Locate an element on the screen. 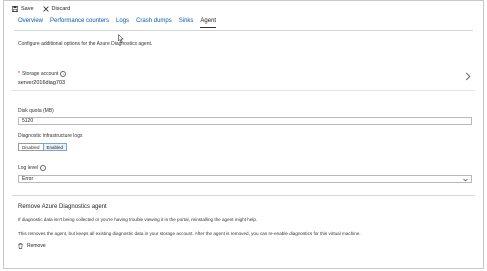  toggle-enabled-option: Enabled is located at coordinates (55, 147).